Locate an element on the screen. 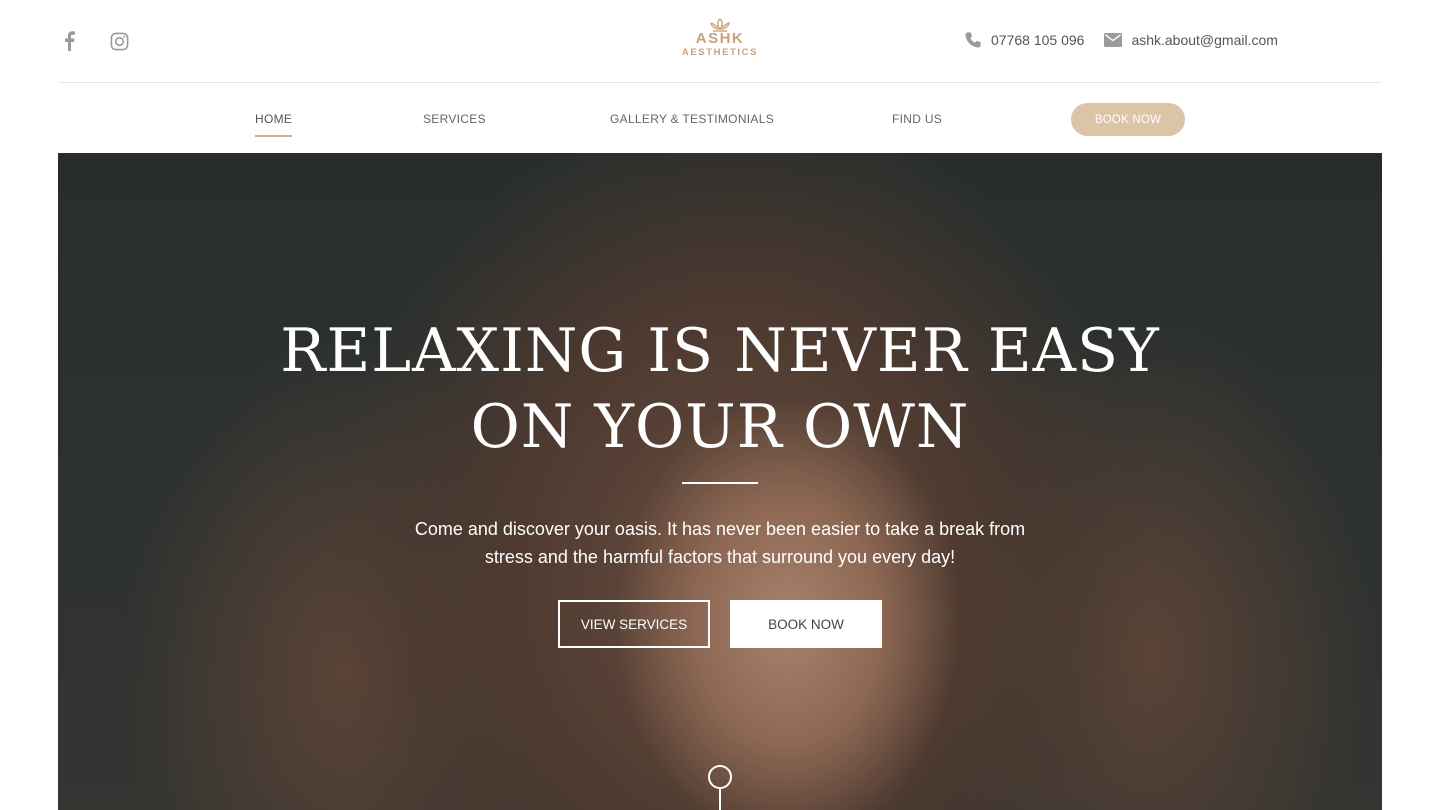 The image size is (1440, 810). site-logo: ASHK AESTHETICS is located at coordinates (720, 38).